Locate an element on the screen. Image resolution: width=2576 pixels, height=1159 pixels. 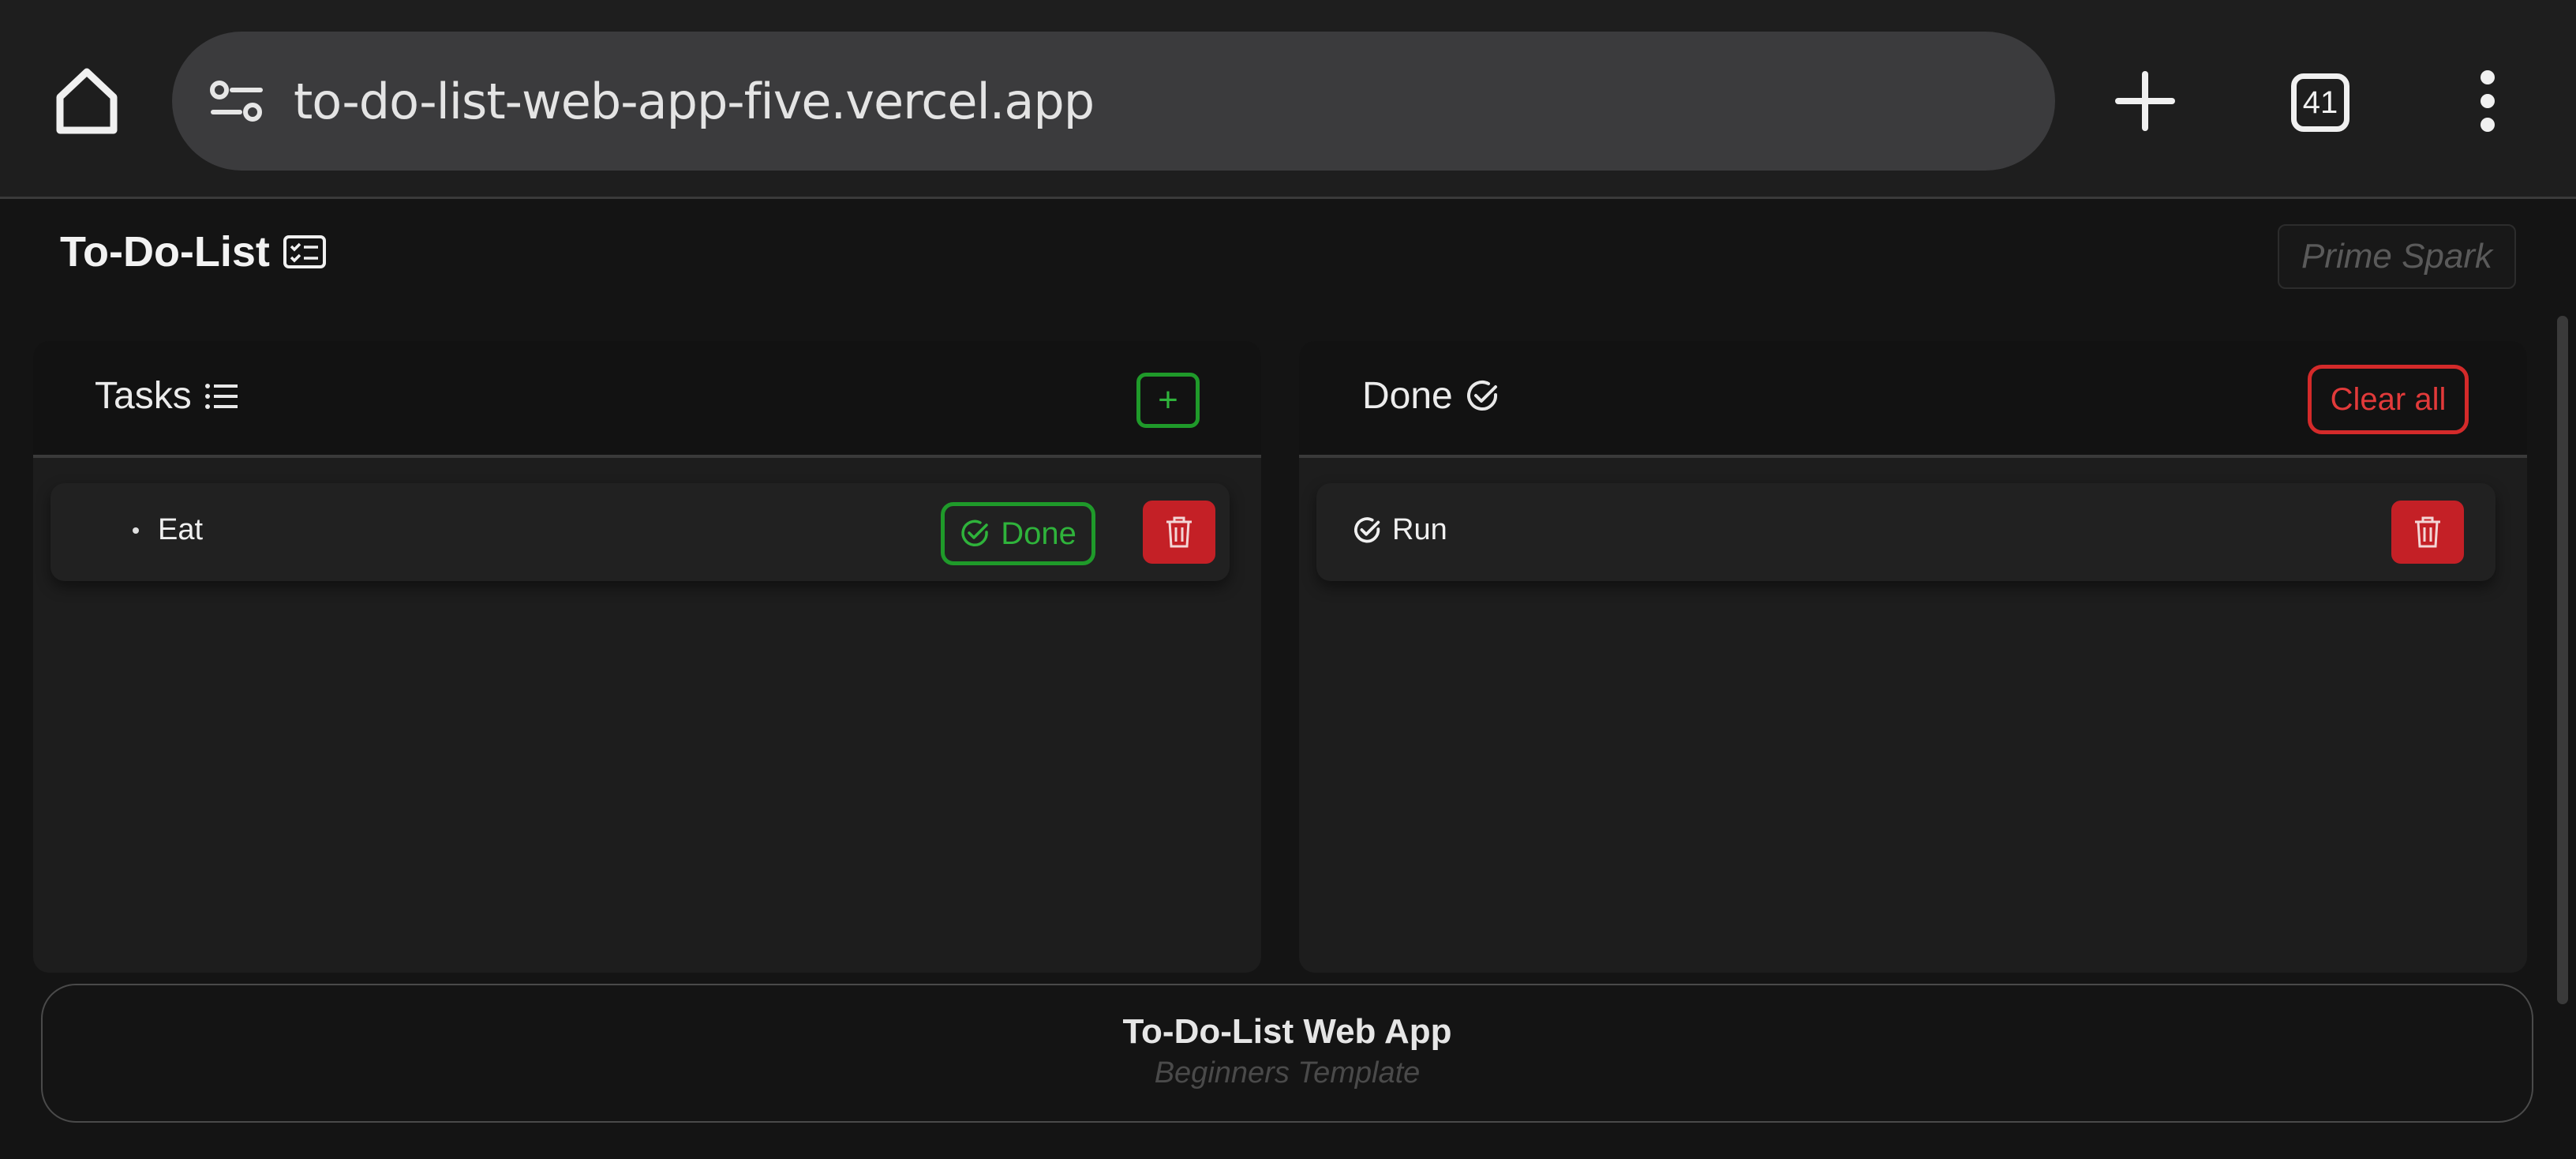
tasks-panel-header: Tasks + is located at coordinates (647, 399).